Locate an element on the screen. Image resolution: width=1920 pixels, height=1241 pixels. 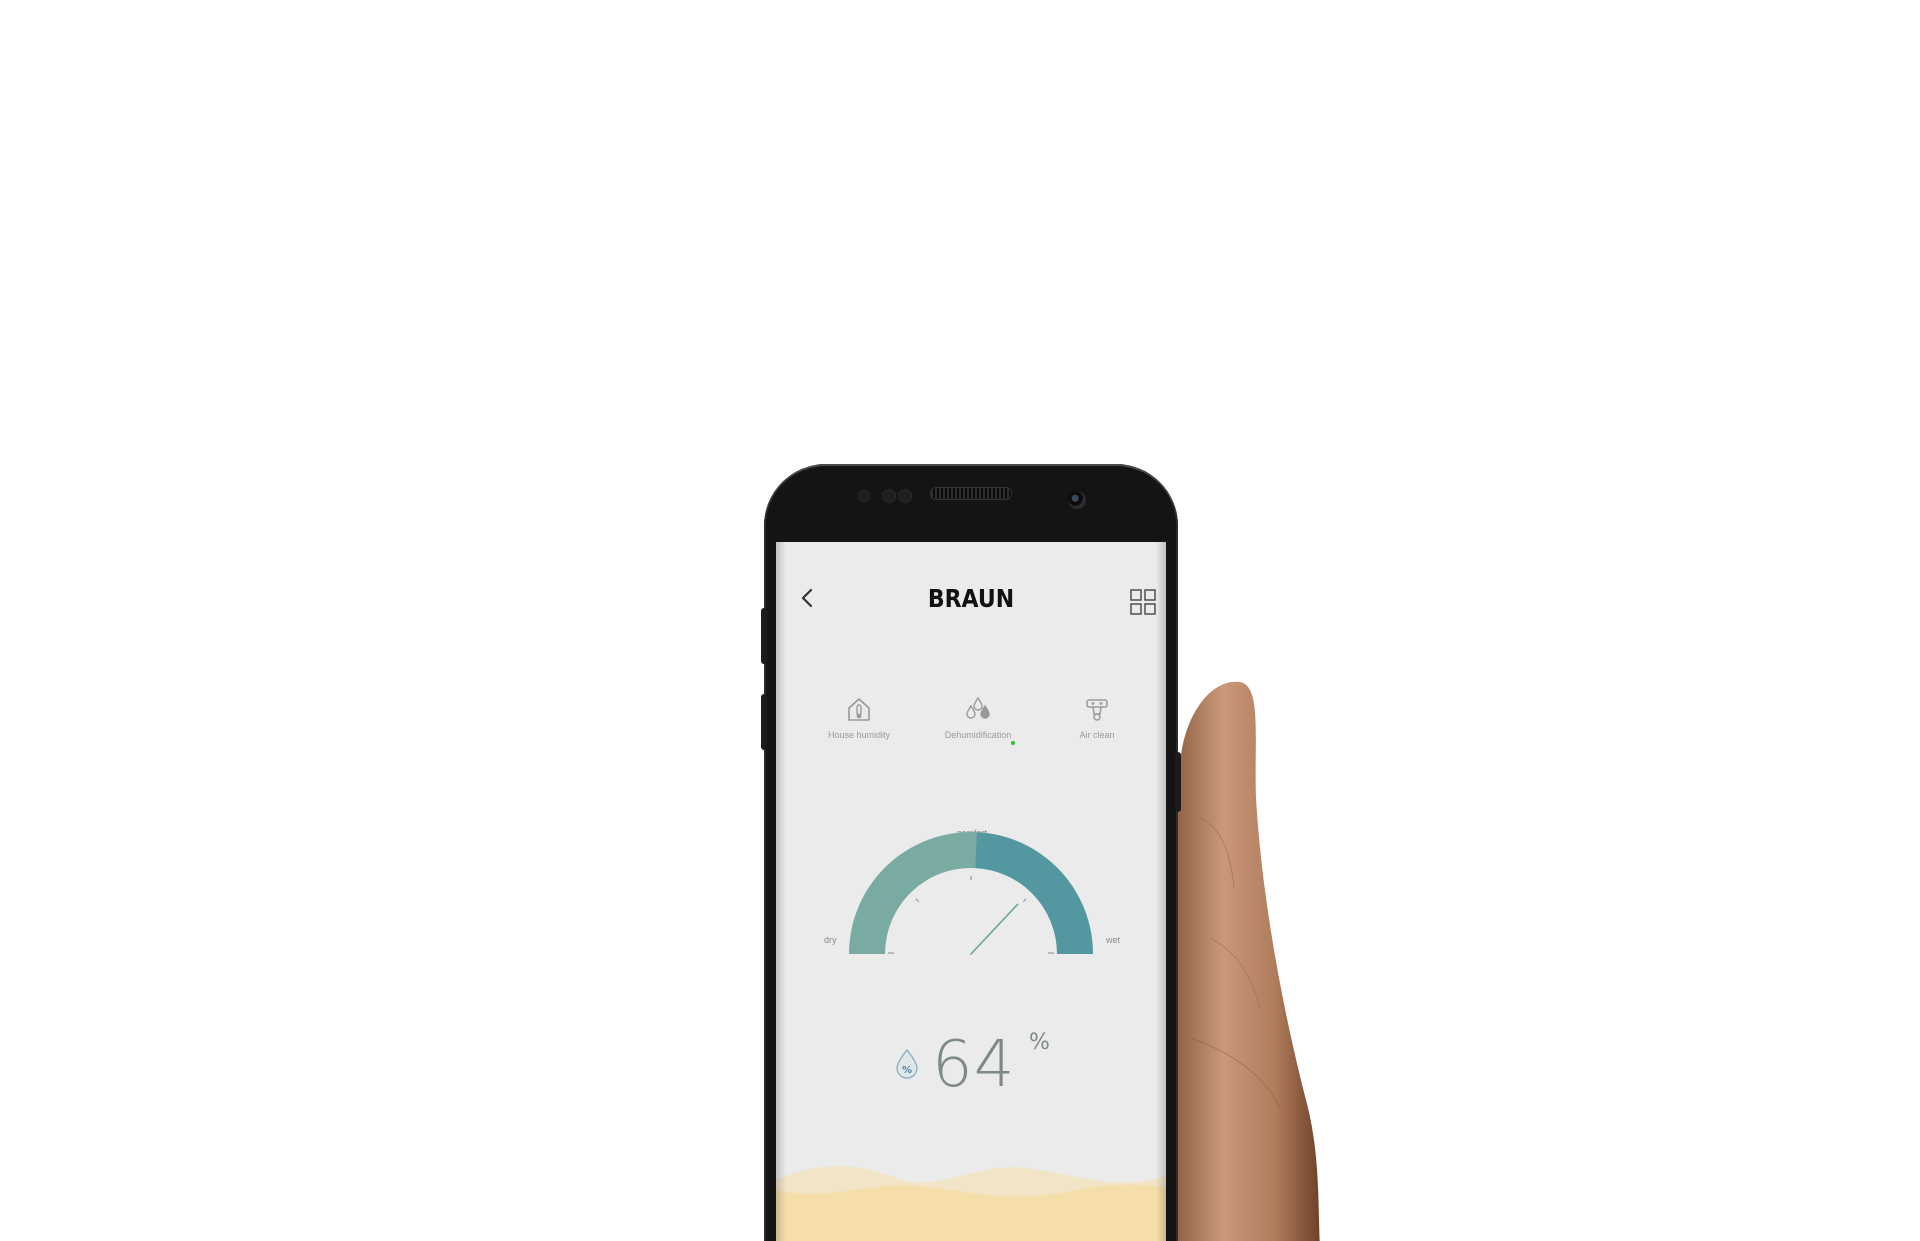
mode-dehumidification: Dehumidification is located at coordinates (978, 719).